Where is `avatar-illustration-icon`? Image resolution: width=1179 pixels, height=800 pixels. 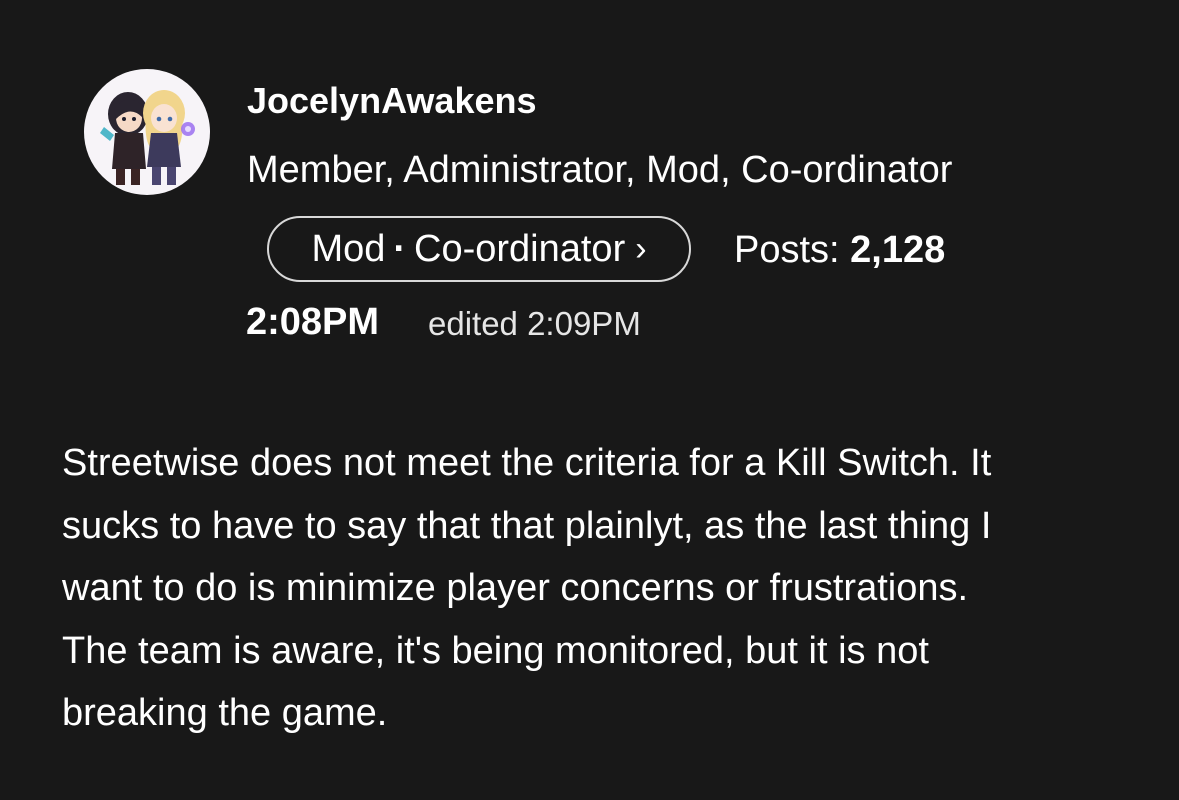 avatar-illustration-icon is located at coordinates (147, 137).